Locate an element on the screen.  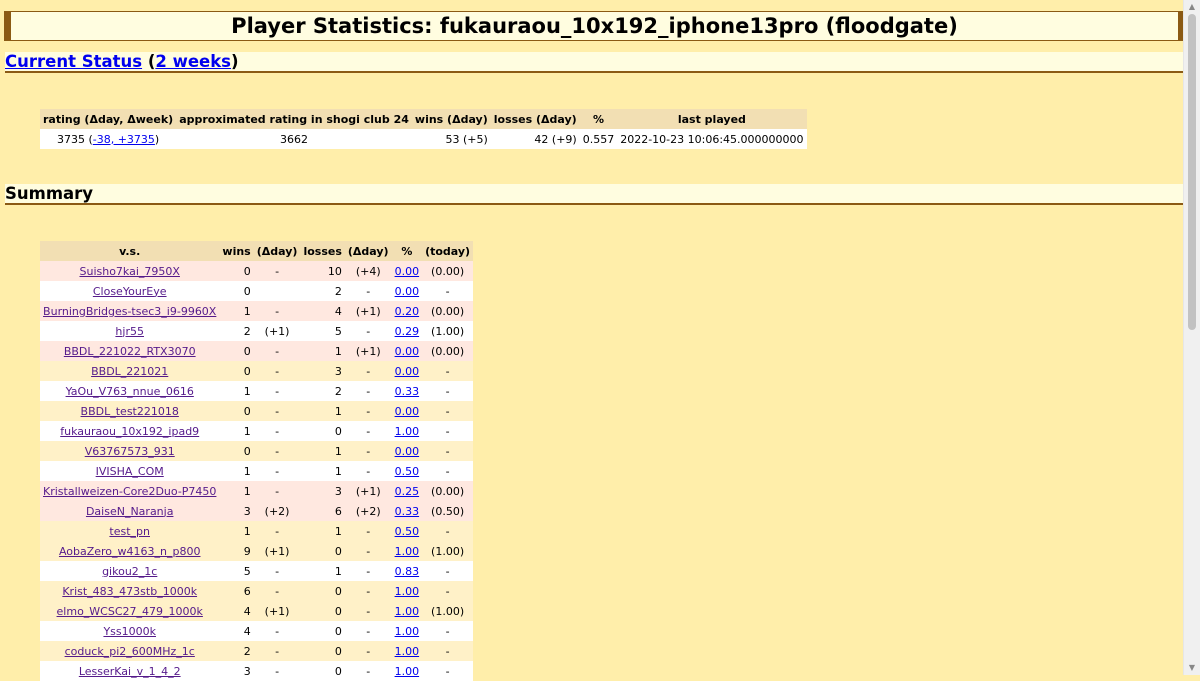
header-losses: losses (Δday) is located at coordinates (535, 119).